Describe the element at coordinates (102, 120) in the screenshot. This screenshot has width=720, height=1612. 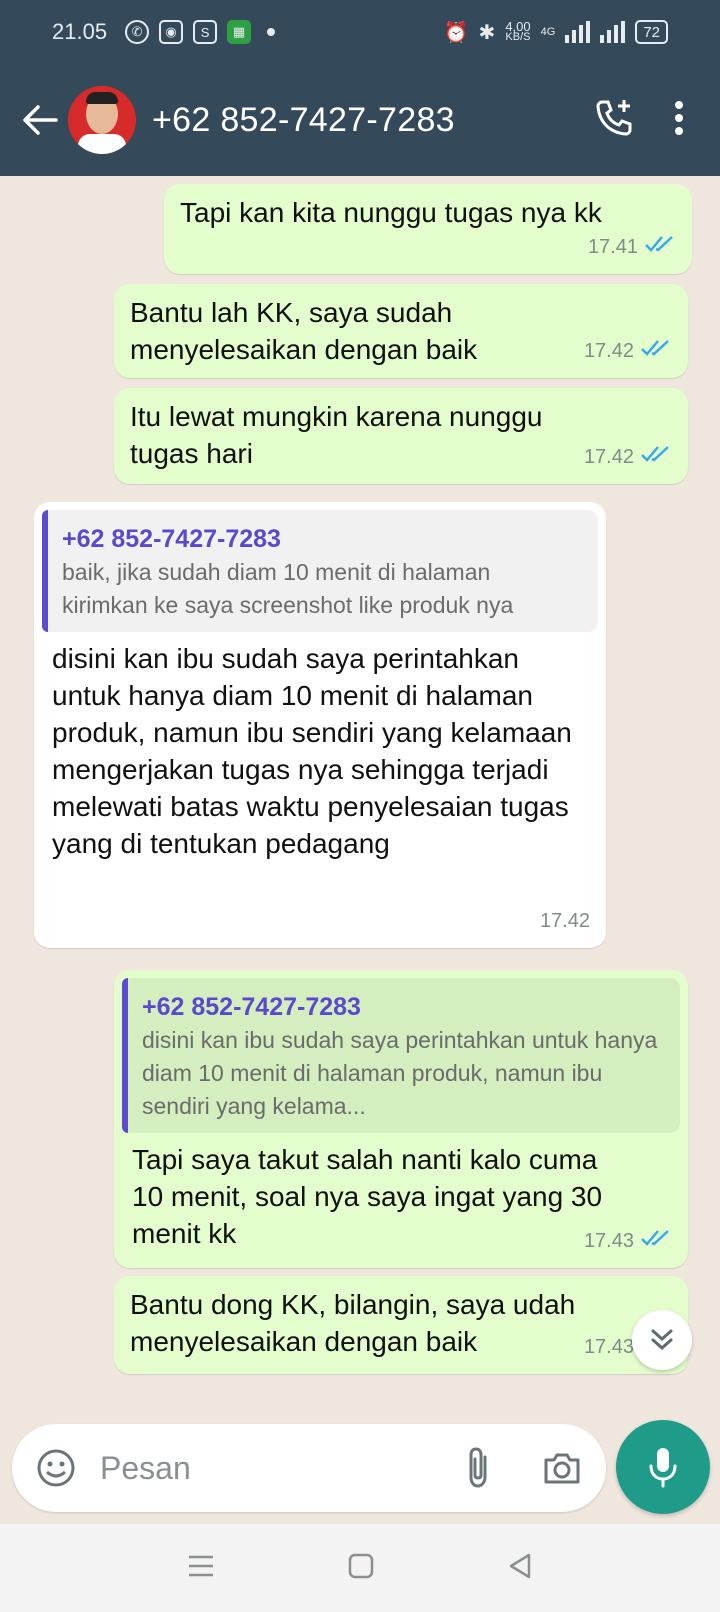
I see `avatar` at that location.